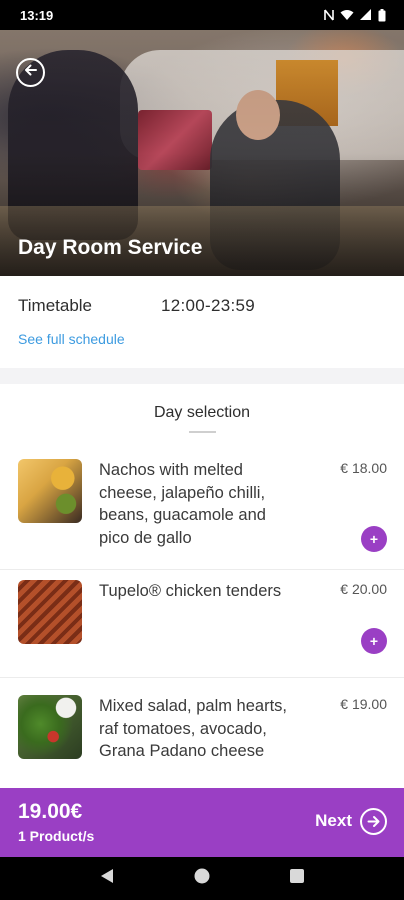  Describe the element at coordinates (190, 591) in the screenshot. I see `item-name: Tupelo® chicken tenders` at that location.